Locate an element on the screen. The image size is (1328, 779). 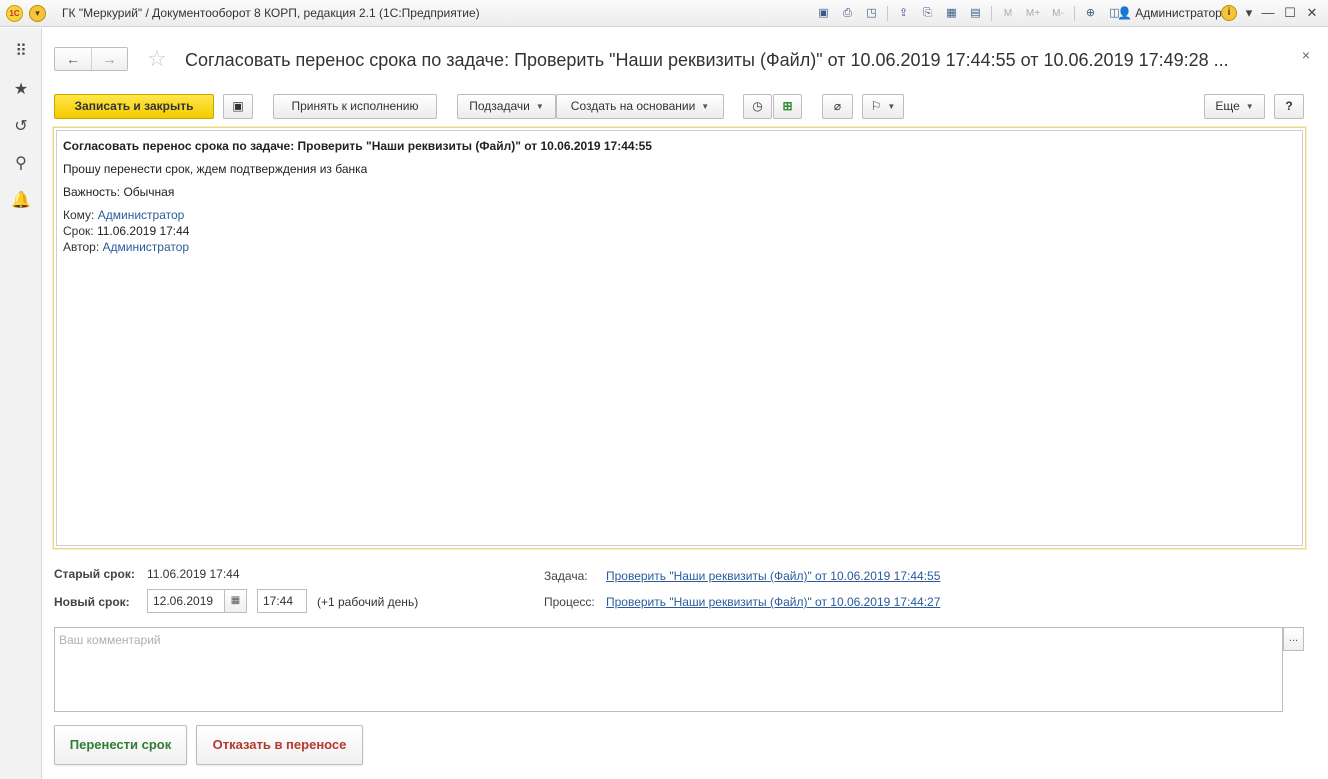
chevron-down-icon: ▾ is located at coordinates (1249, 13).